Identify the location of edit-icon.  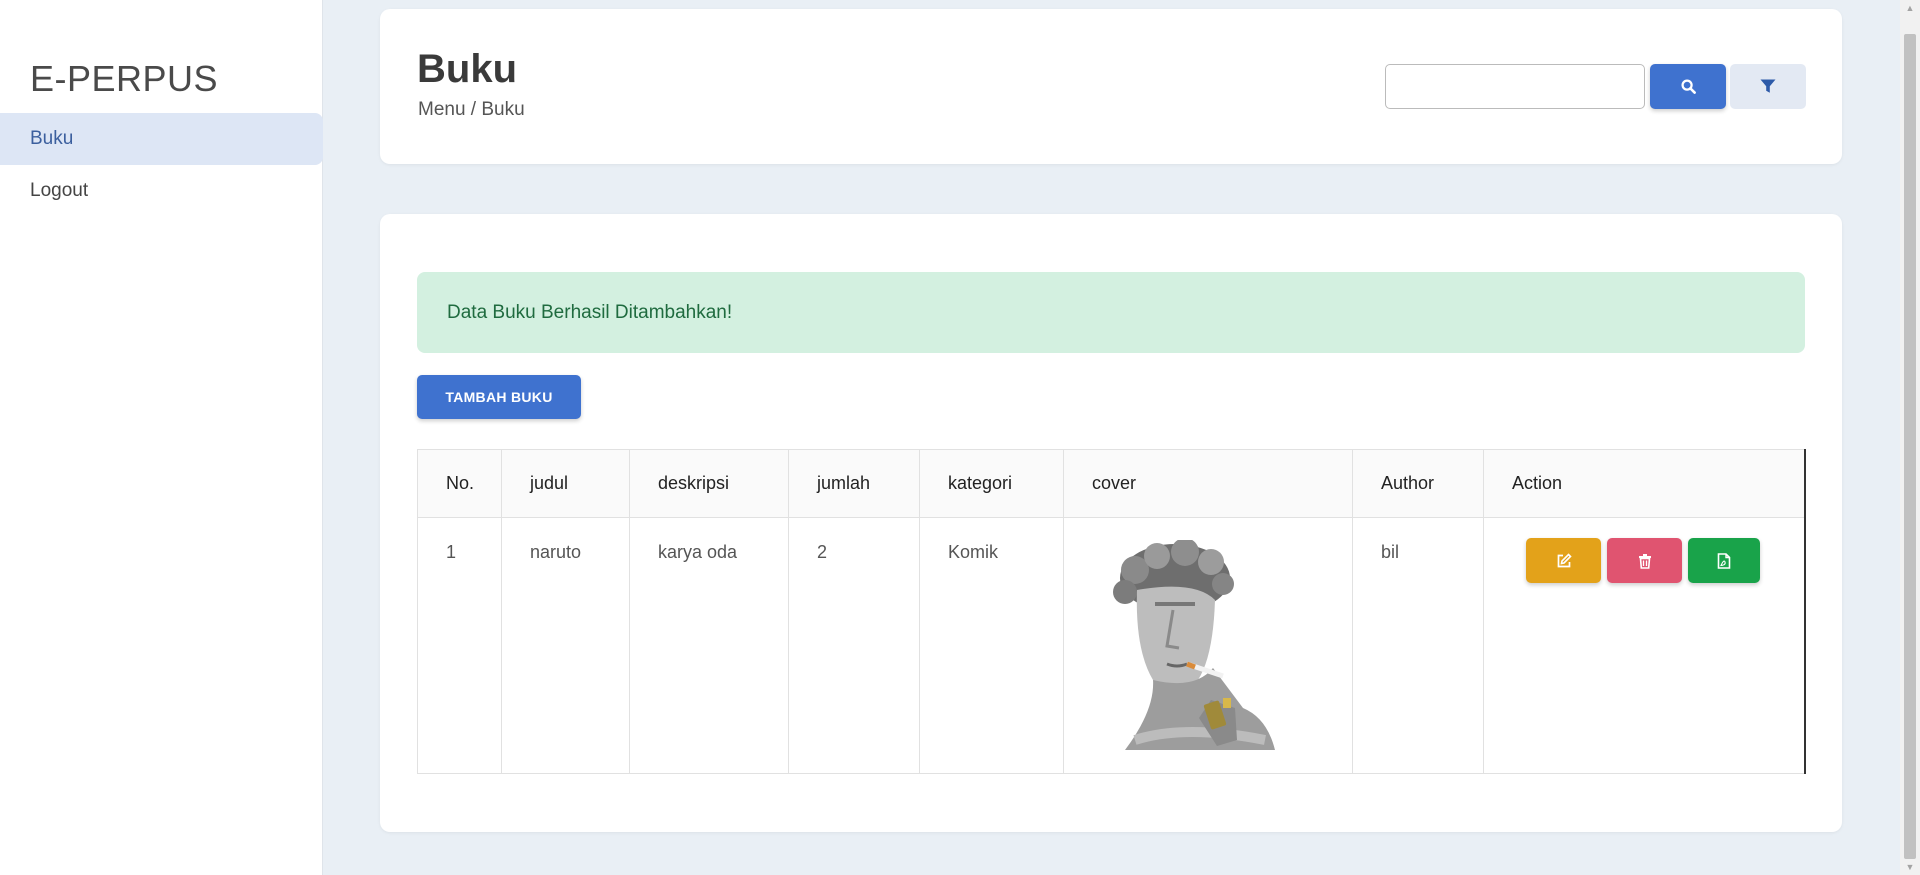
(1564, 559).